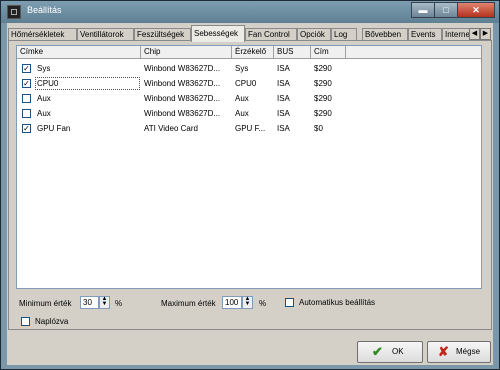 The height and width of the screenshot is (370, 500). I want to click on table-row: ✓ CPU0 Winbond W83627D... CPU0 ISA $290, so click(249, 83).